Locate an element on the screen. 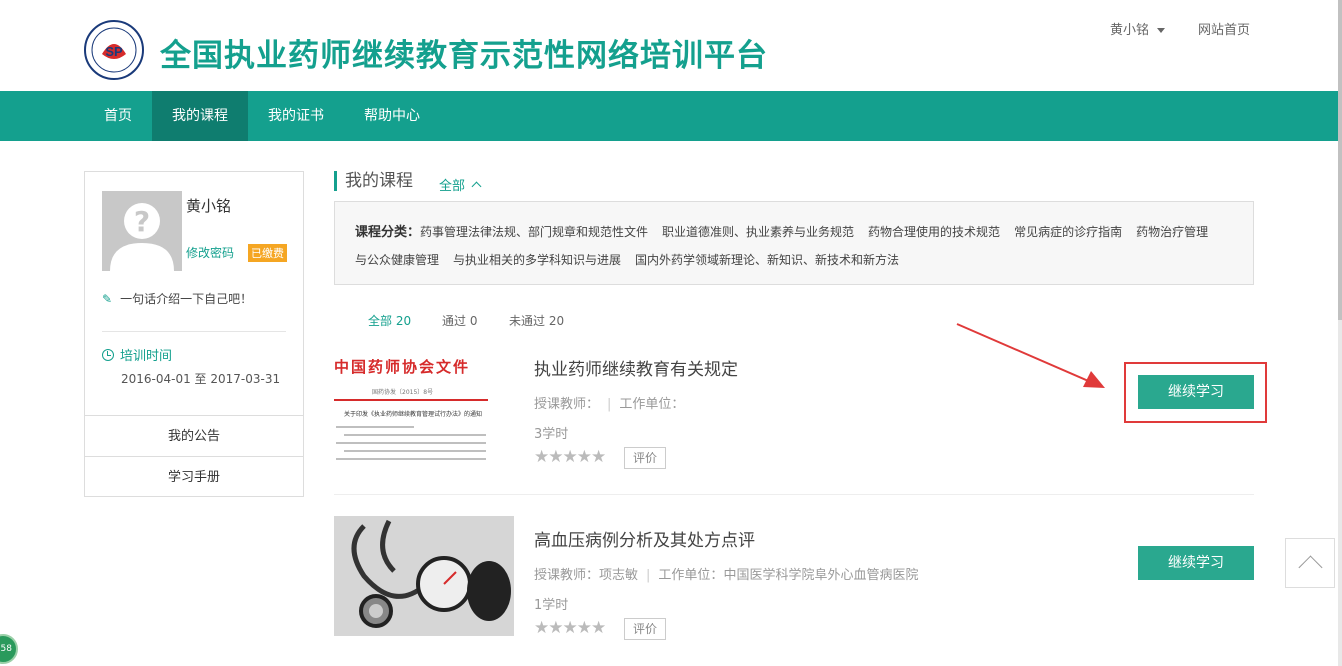 The width and height of the screenshot is (1342, 666). thumb-doc-title: 中国药师协会文件 is located at coordinates (402, 367).